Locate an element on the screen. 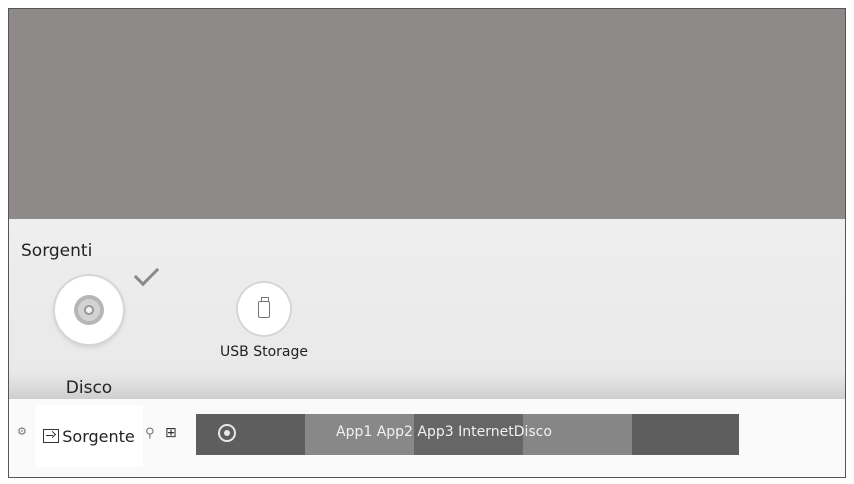 The width and height of the screenshot is (854, 484). source-item-usb-storage: USB Storage is located at coordinates (264, 321).